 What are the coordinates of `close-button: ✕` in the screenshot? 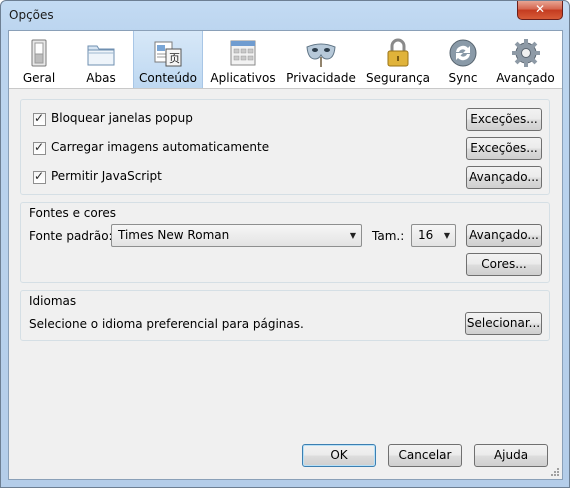 It's located at (540, 10).